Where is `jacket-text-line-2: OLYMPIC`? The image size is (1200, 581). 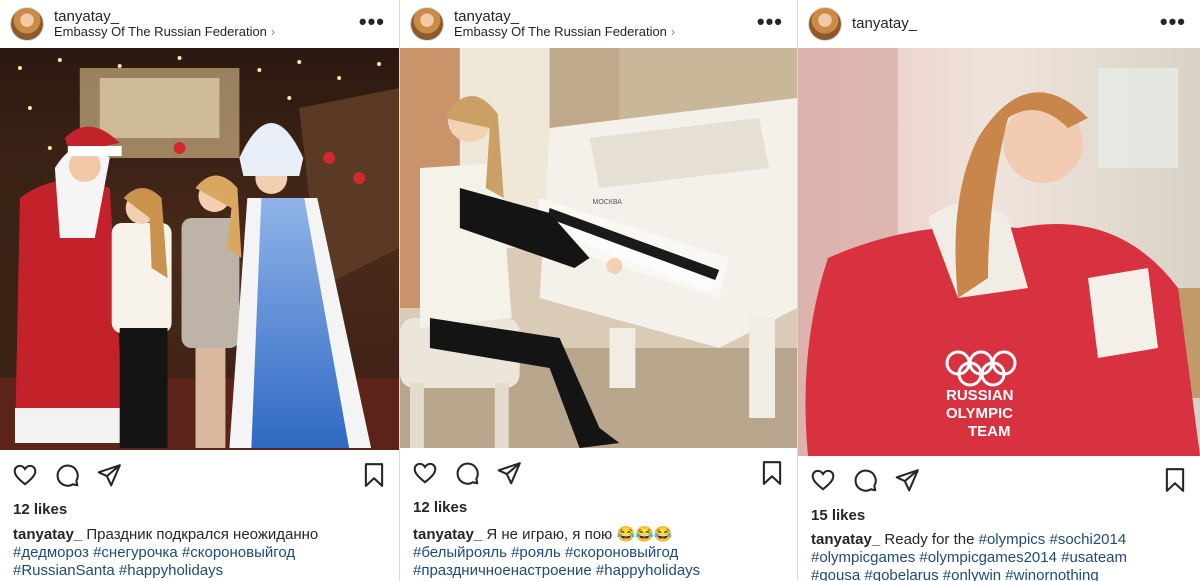
jacket-text-line-2: OLYMPIC is located at coordinates (979, 413).